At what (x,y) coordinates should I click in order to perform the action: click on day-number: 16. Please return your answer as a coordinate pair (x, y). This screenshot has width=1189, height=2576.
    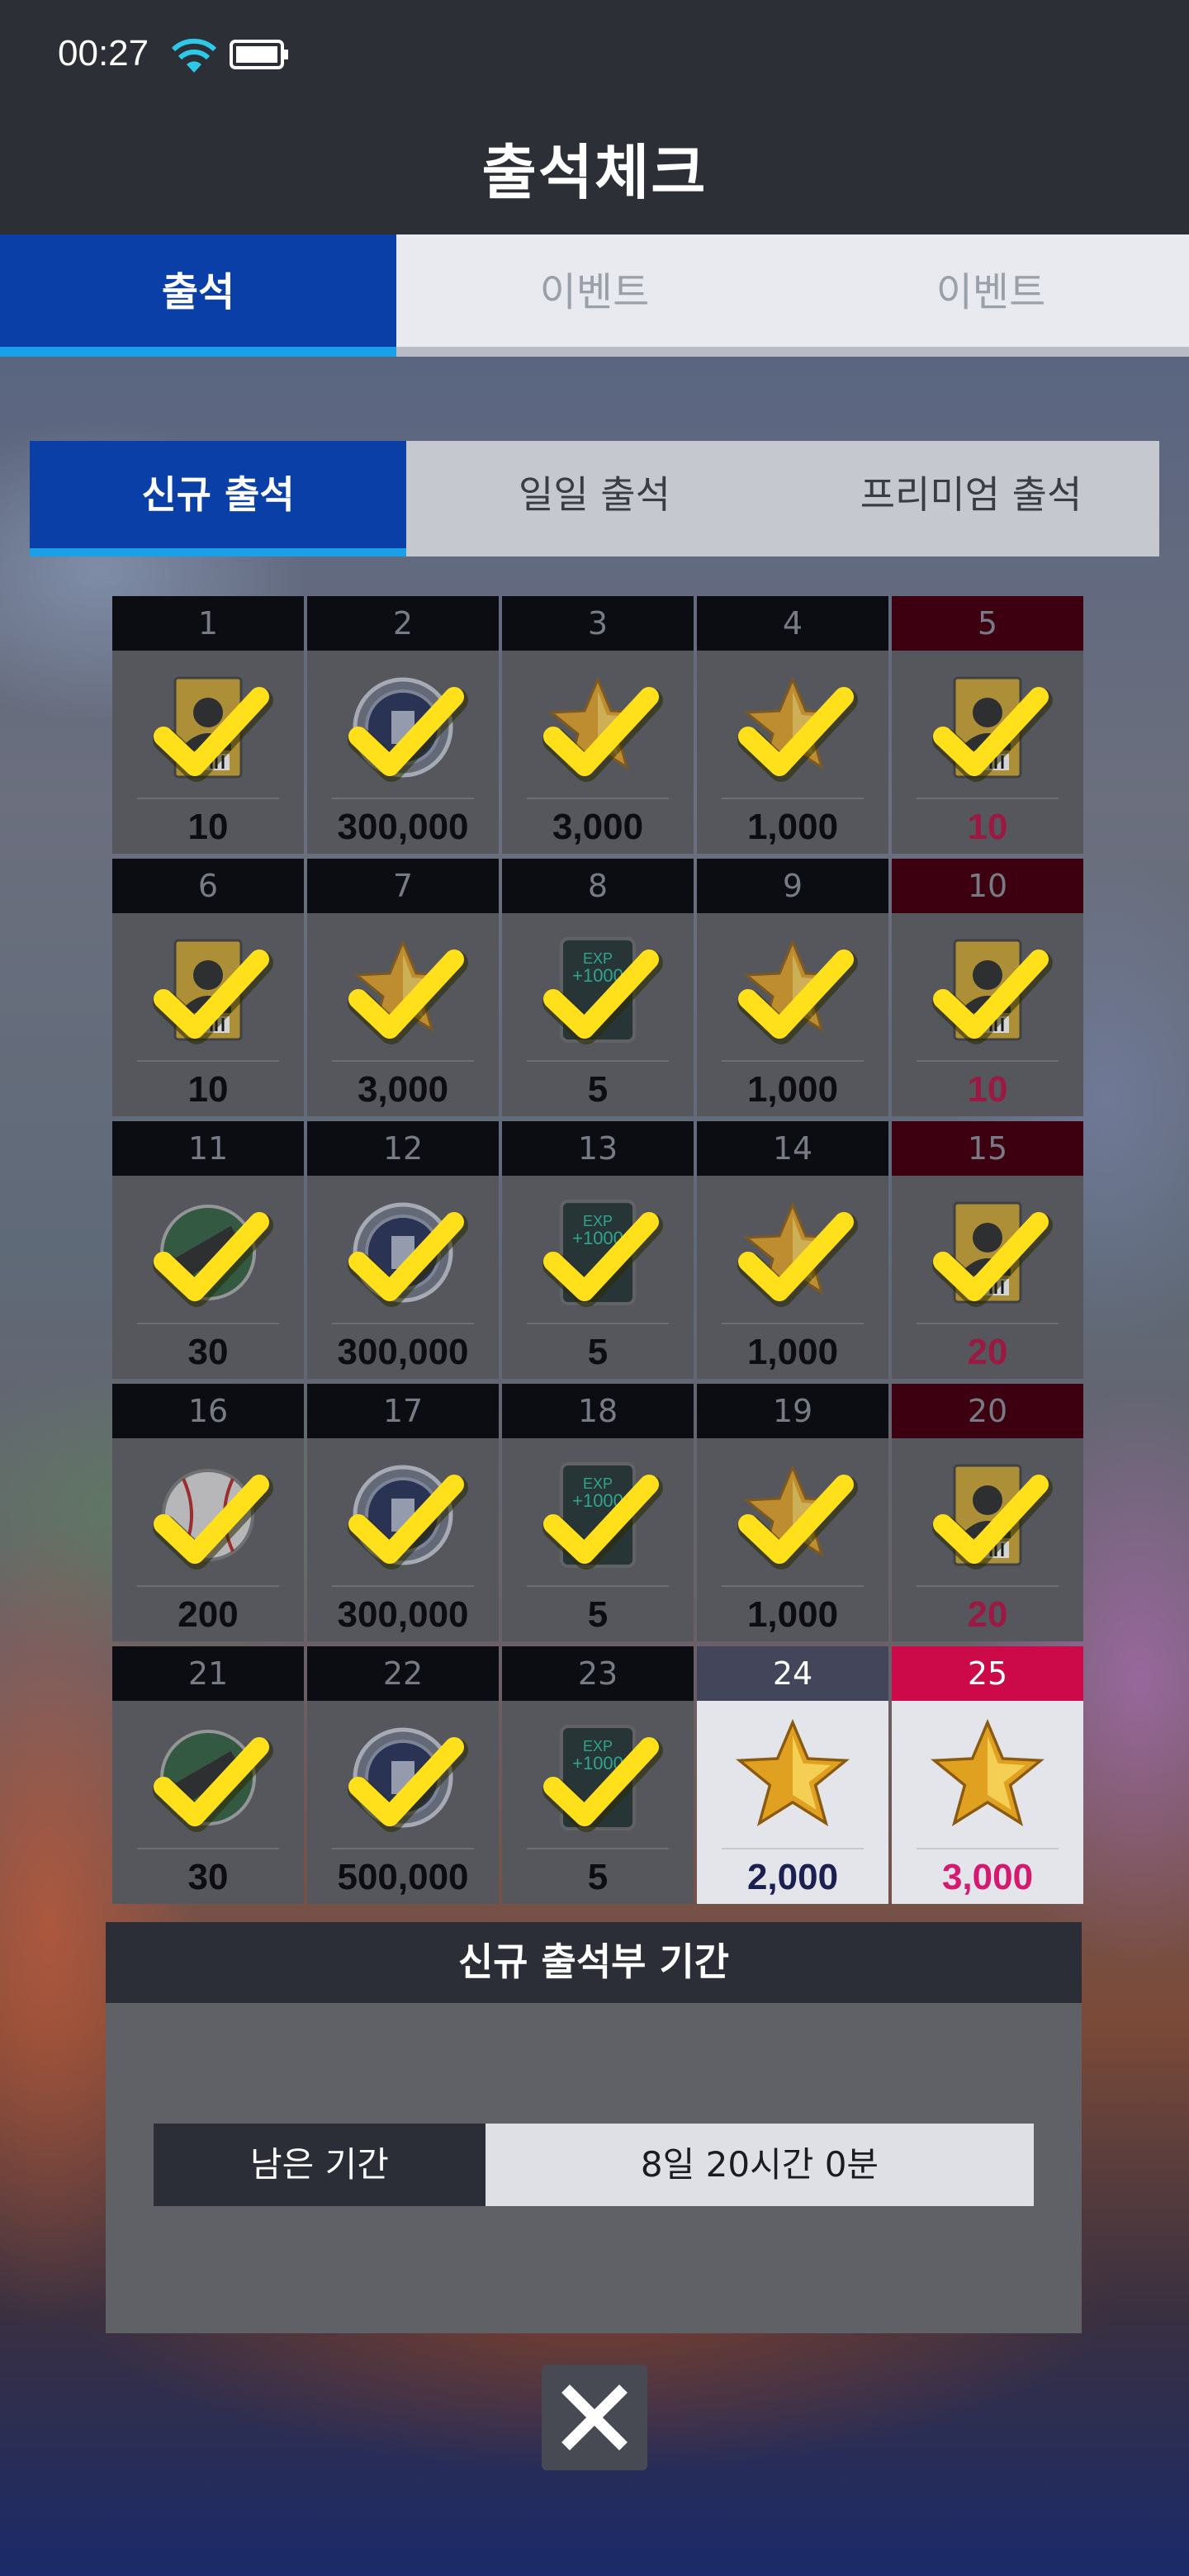
    Looking at the image, I should click on (208, 1411).